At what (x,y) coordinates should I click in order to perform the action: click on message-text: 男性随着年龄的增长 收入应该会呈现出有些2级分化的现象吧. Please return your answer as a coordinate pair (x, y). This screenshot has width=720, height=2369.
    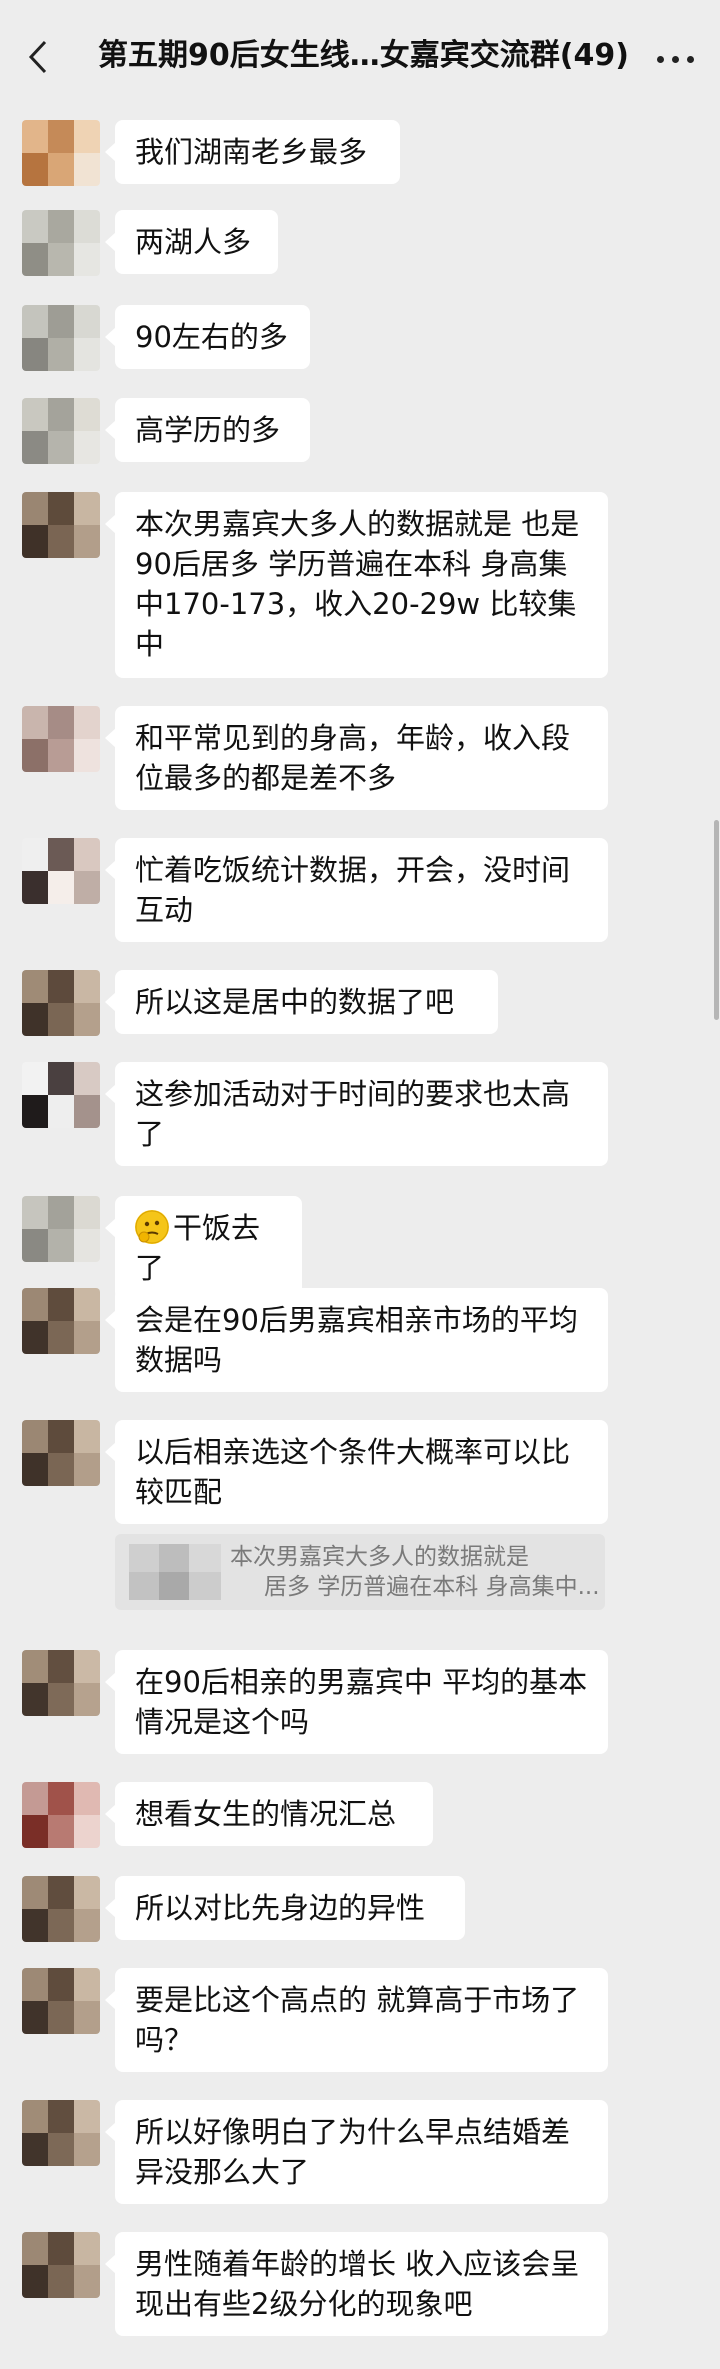
    Looking at the image, I should click on (357, 2284).